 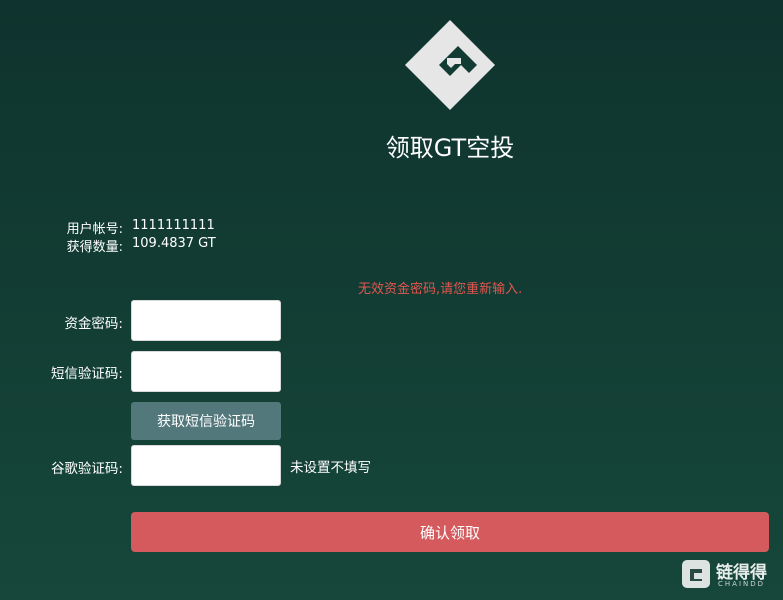 What do you see at coordinates (94, 229) in the screenshot?
I see `user-account-label: 用户帐号:` at bounding box center [94, 229].